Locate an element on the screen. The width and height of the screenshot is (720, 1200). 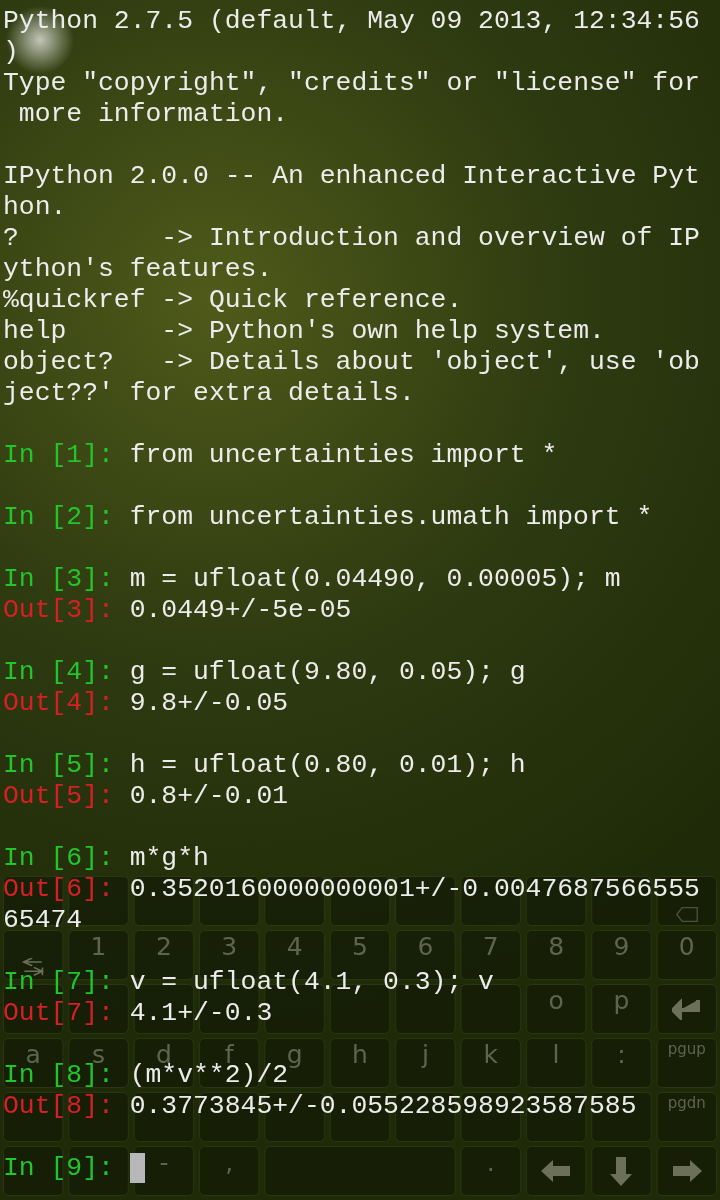
key: pgdn is located at coordinates (686, 1103).